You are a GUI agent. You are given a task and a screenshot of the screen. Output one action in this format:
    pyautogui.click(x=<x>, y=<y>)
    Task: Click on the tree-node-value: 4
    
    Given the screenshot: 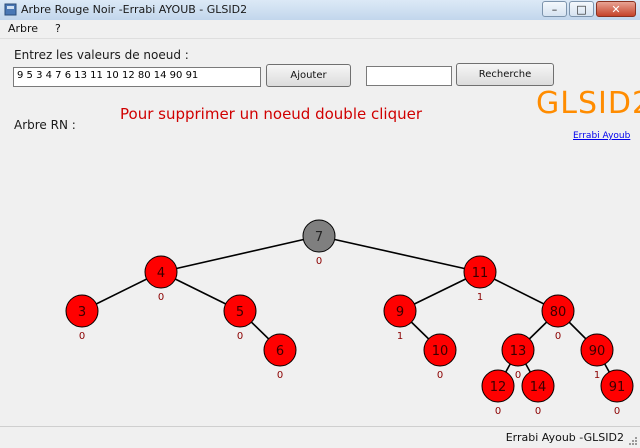 What is the action you would take?
    pyautogui.click(x=161, y=273)
    